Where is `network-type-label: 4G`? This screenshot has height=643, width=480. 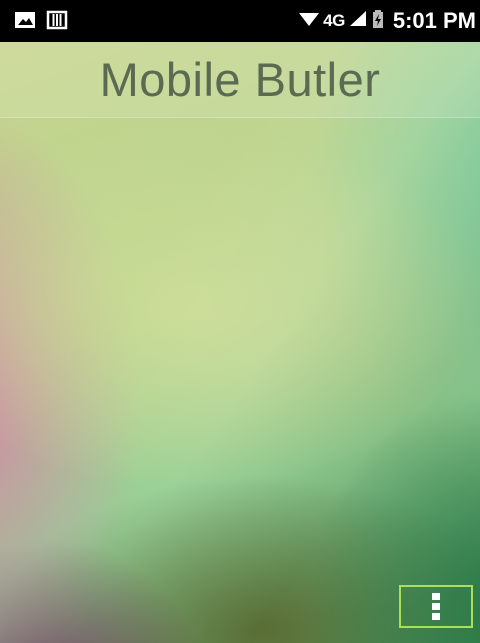 network-type-label: 4G is located at coordinates (334, 20).